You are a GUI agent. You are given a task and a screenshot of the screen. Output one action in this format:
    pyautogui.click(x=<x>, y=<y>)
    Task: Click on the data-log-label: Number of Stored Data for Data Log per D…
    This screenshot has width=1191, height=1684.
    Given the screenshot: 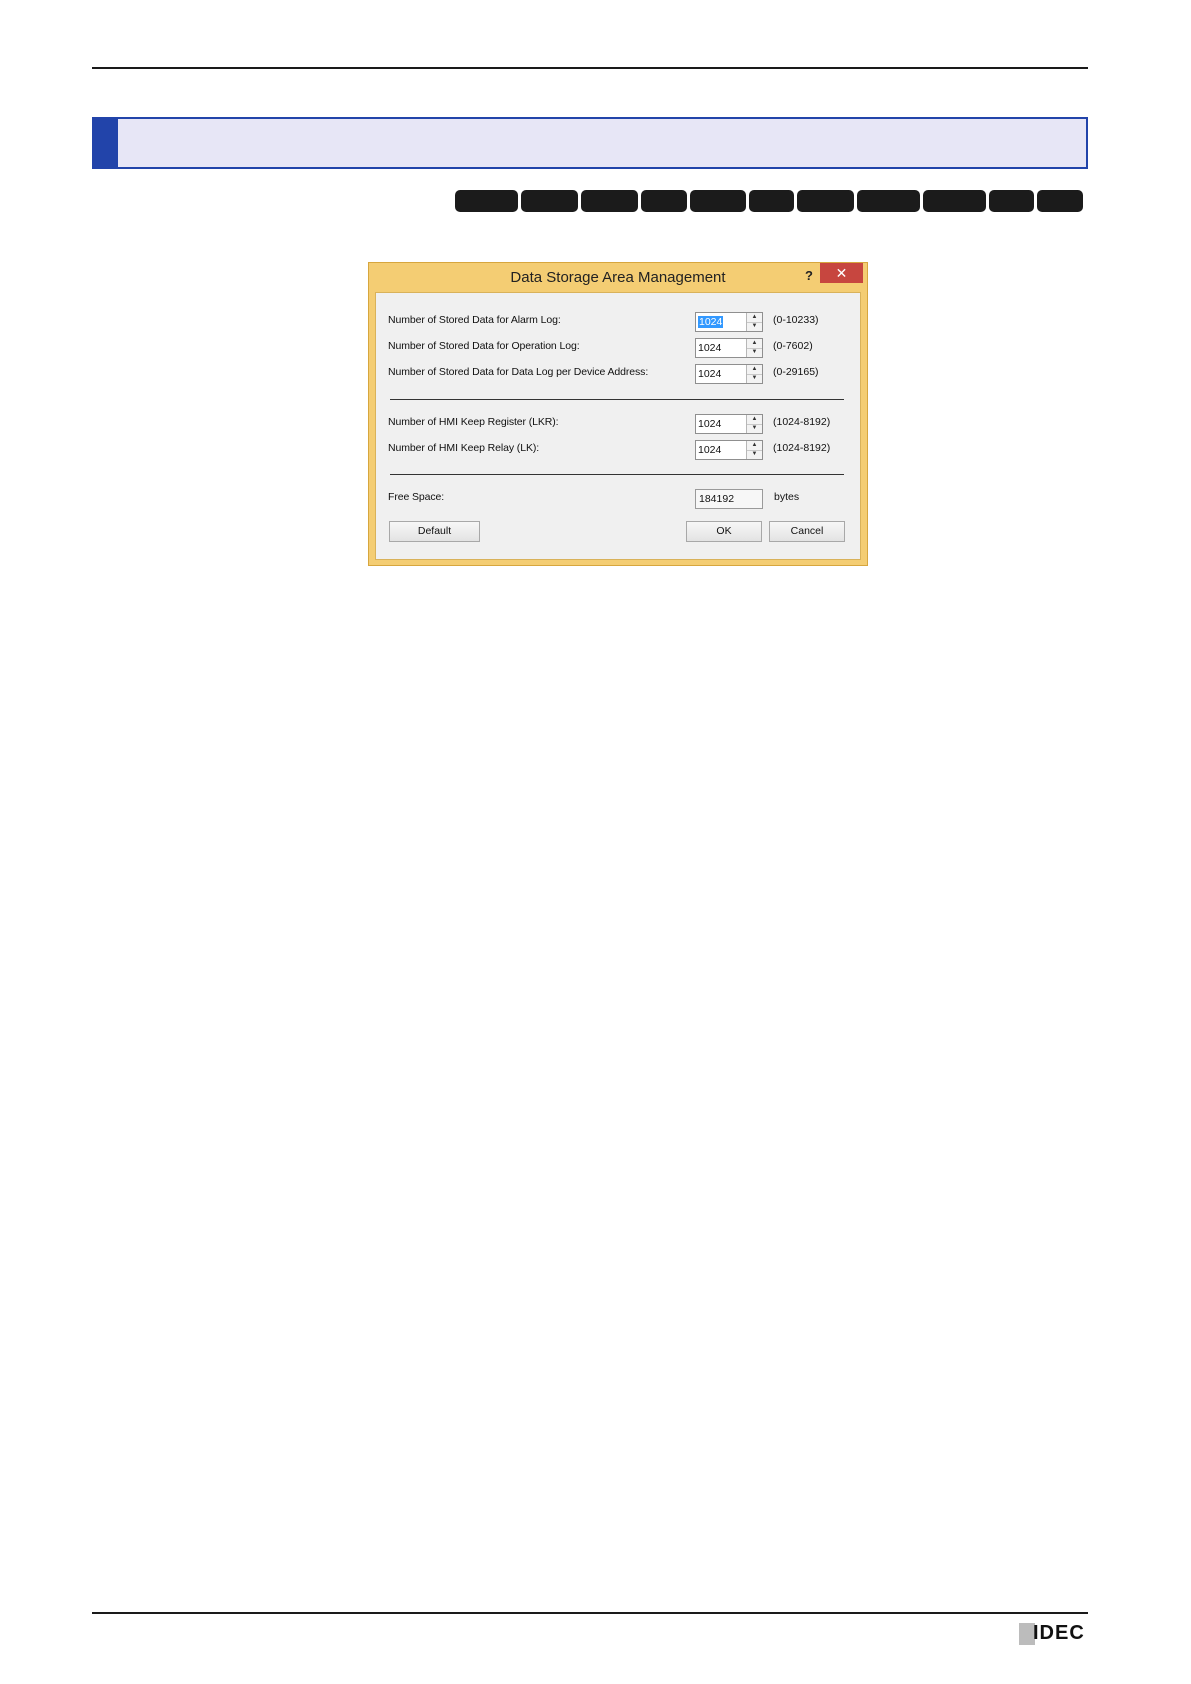 What is the action you would take?
    pyautogui.click(x=518, y=372)
    